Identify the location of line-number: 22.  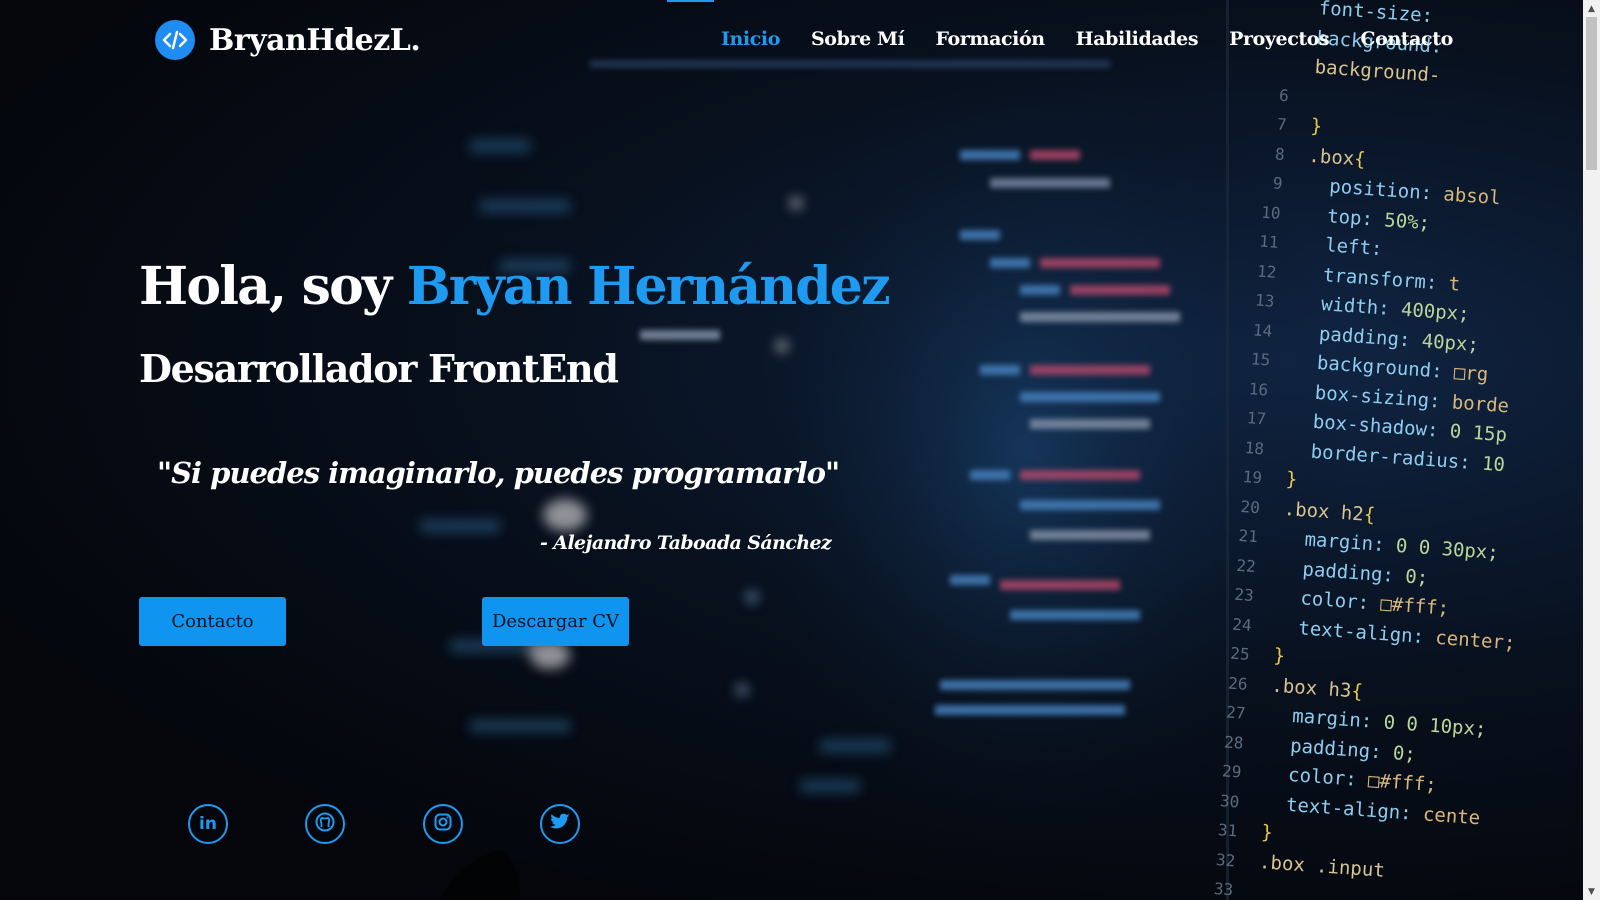
(1246, 565).